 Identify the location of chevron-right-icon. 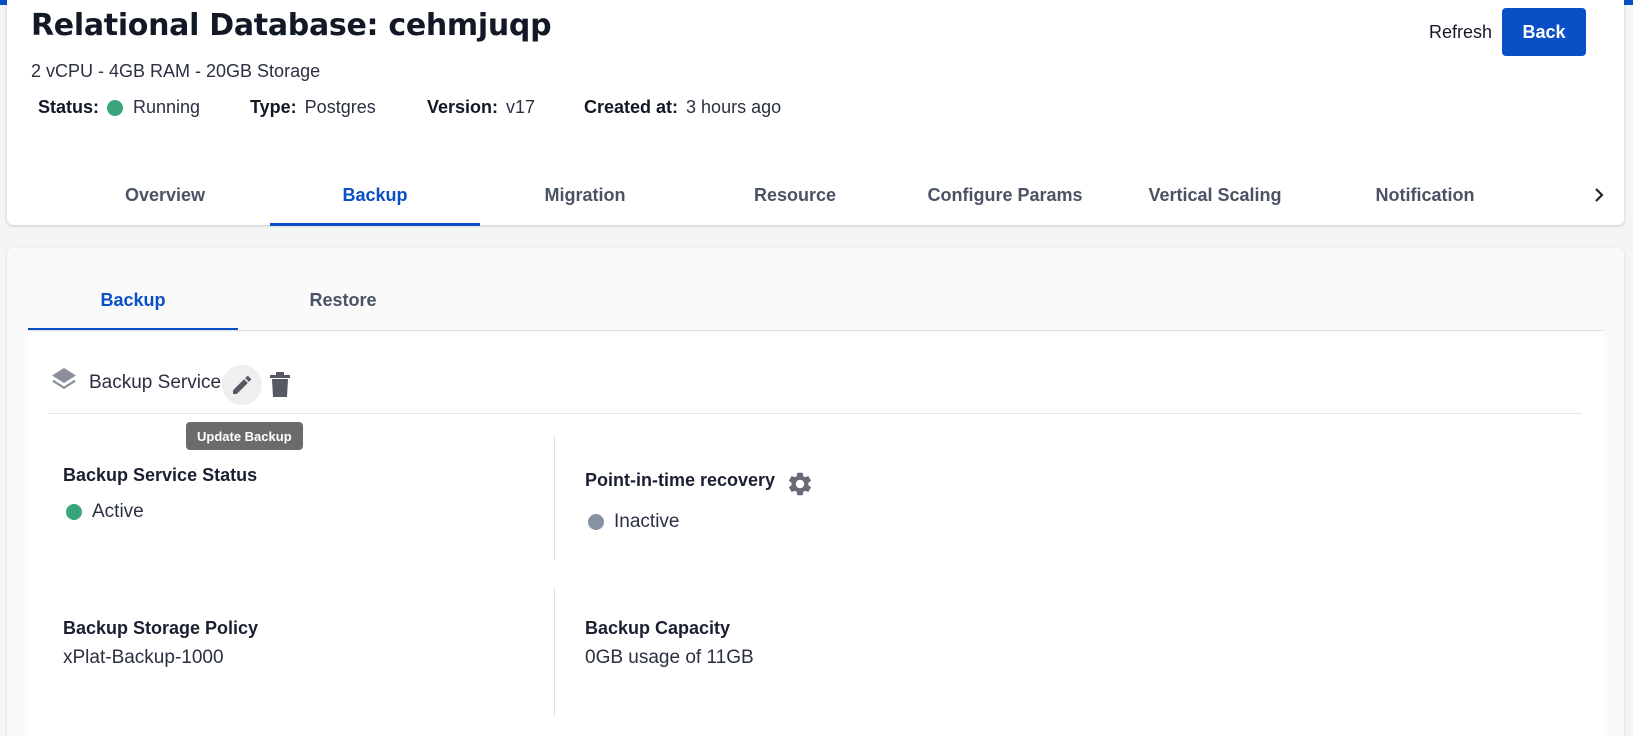
(1599, 195).